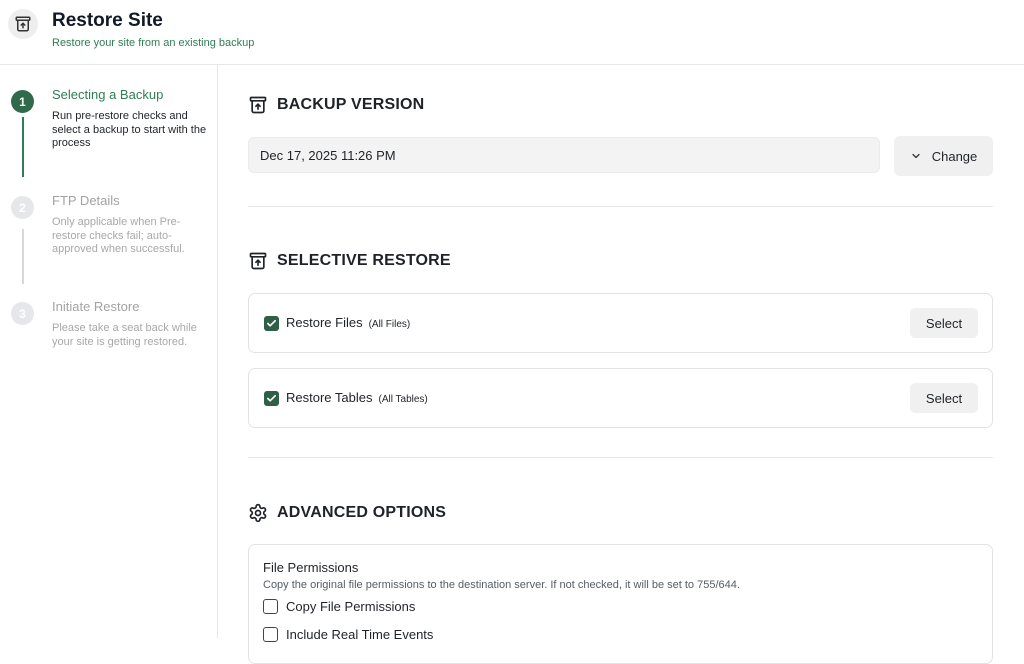 Image resolution: width=1024 pixels, height=664 pixels. Describe the element at coordinates (351, 104) in the screenshot. I see `section-title: BACKUP VERSION` at that location.